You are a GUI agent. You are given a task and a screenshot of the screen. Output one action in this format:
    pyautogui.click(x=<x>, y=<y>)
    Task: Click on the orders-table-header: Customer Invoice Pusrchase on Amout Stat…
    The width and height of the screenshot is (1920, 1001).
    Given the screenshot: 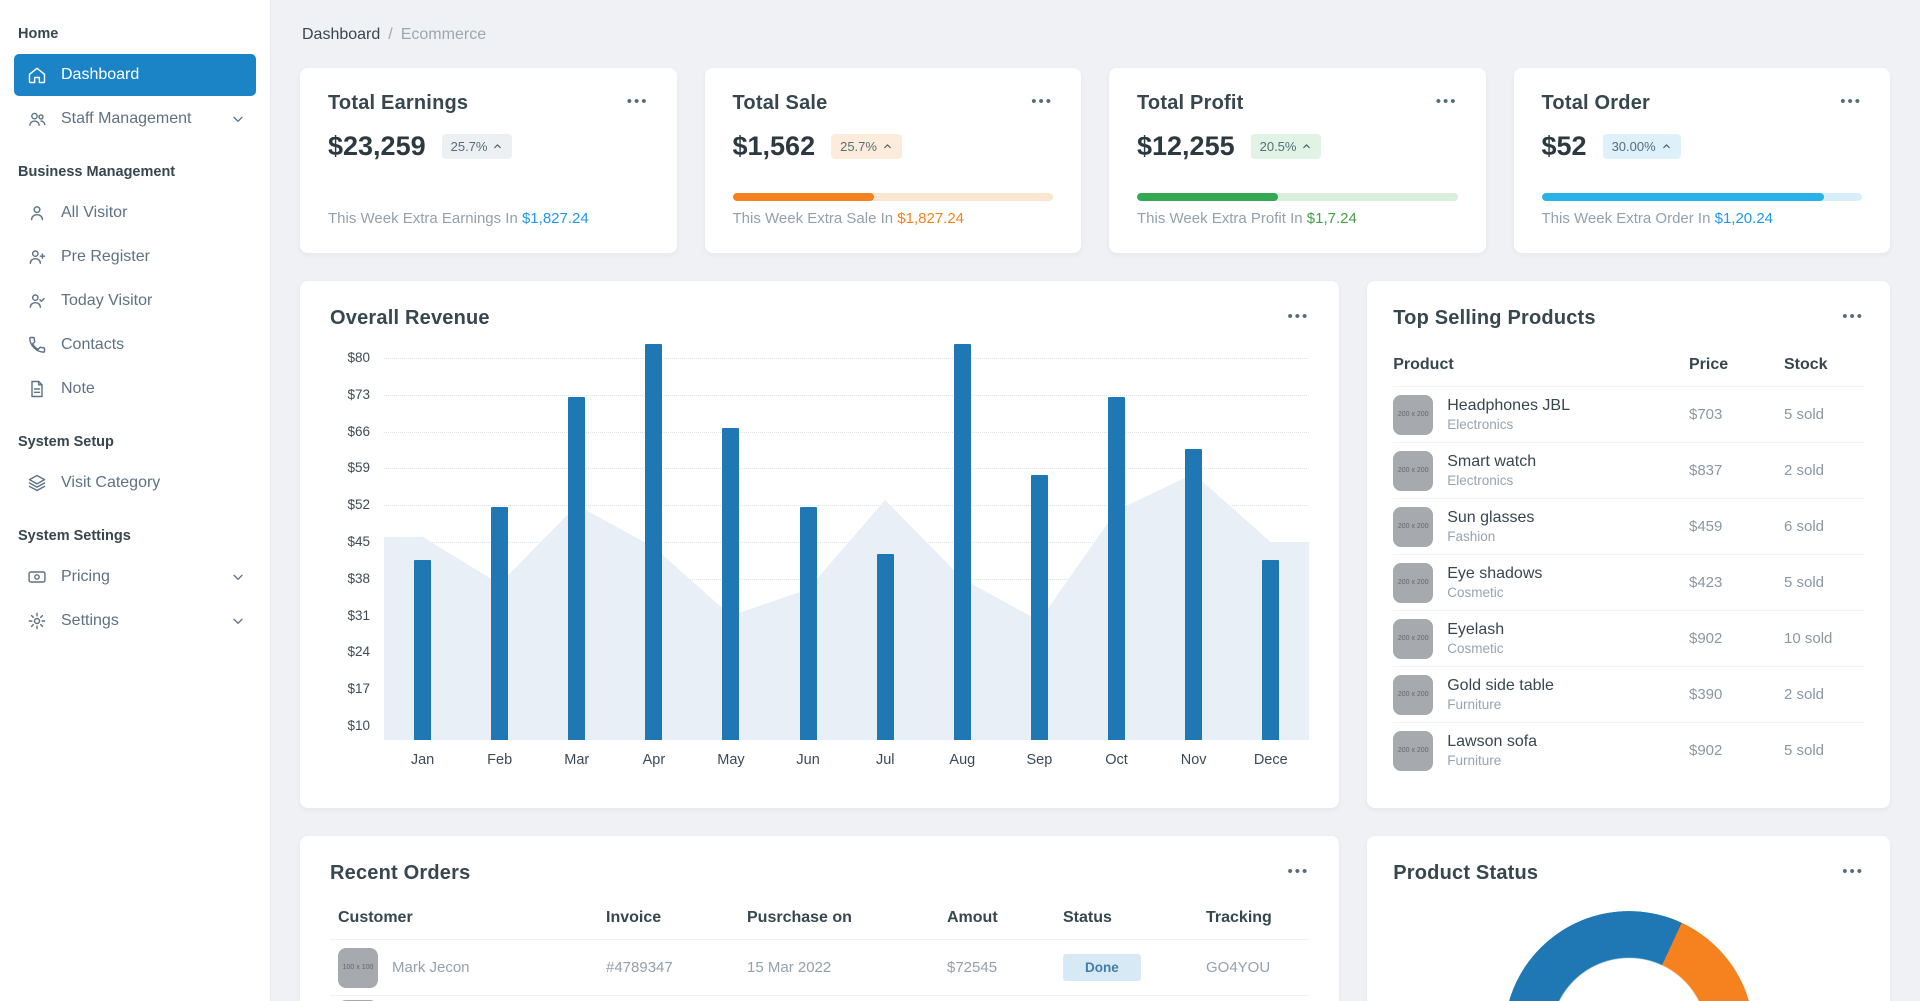 What is the action you would take?
    pyautogui.click(x=819, y=924)
    